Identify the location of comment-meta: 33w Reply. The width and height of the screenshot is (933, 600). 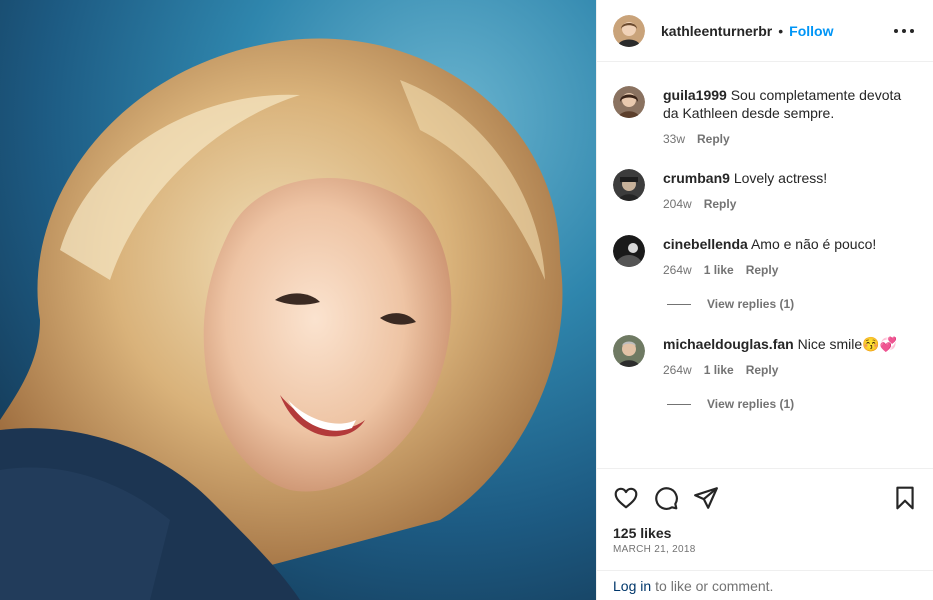
(788, 139).